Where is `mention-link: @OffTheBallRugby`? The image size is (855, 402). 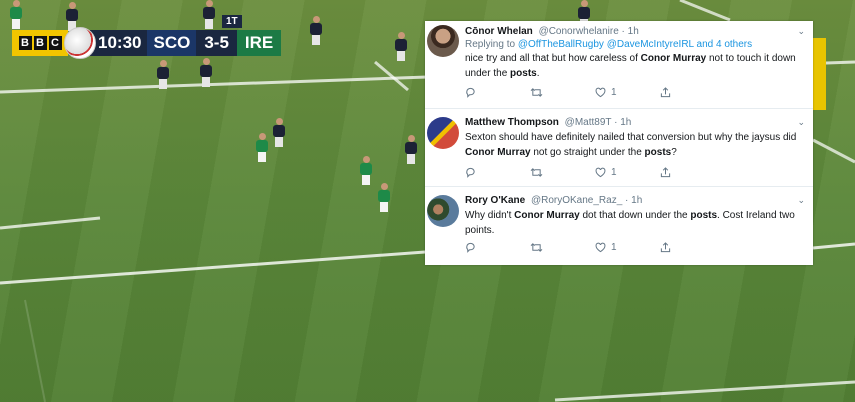
mention-link: @OffTheBallRugby is located at coordinates (561, 44).